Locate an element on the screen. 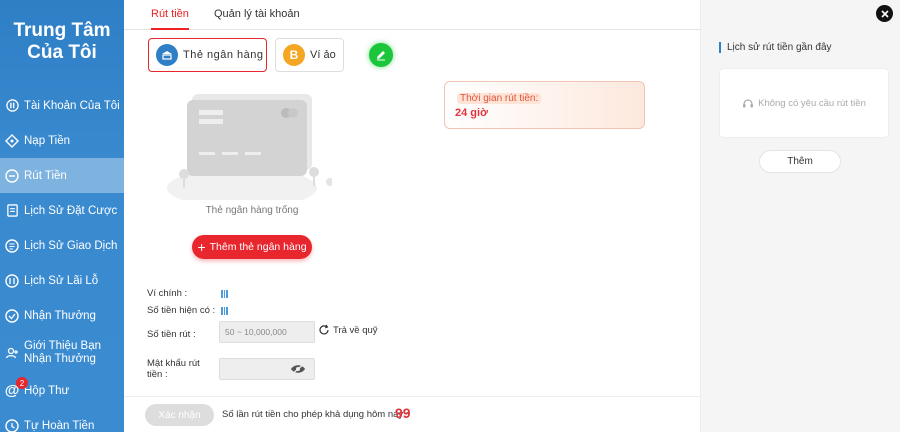 This screenshot has height=443, width=900. sidebar-item-bet-history: Lịch Sử Đặt Cược is located at coordinates (62, 210).